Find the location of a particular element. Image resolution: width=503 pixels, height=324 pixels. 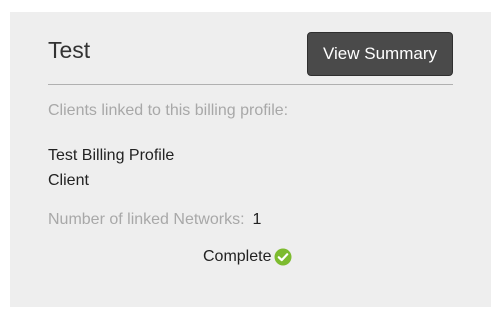

card-title: Test is located at coordinates (69, 50).